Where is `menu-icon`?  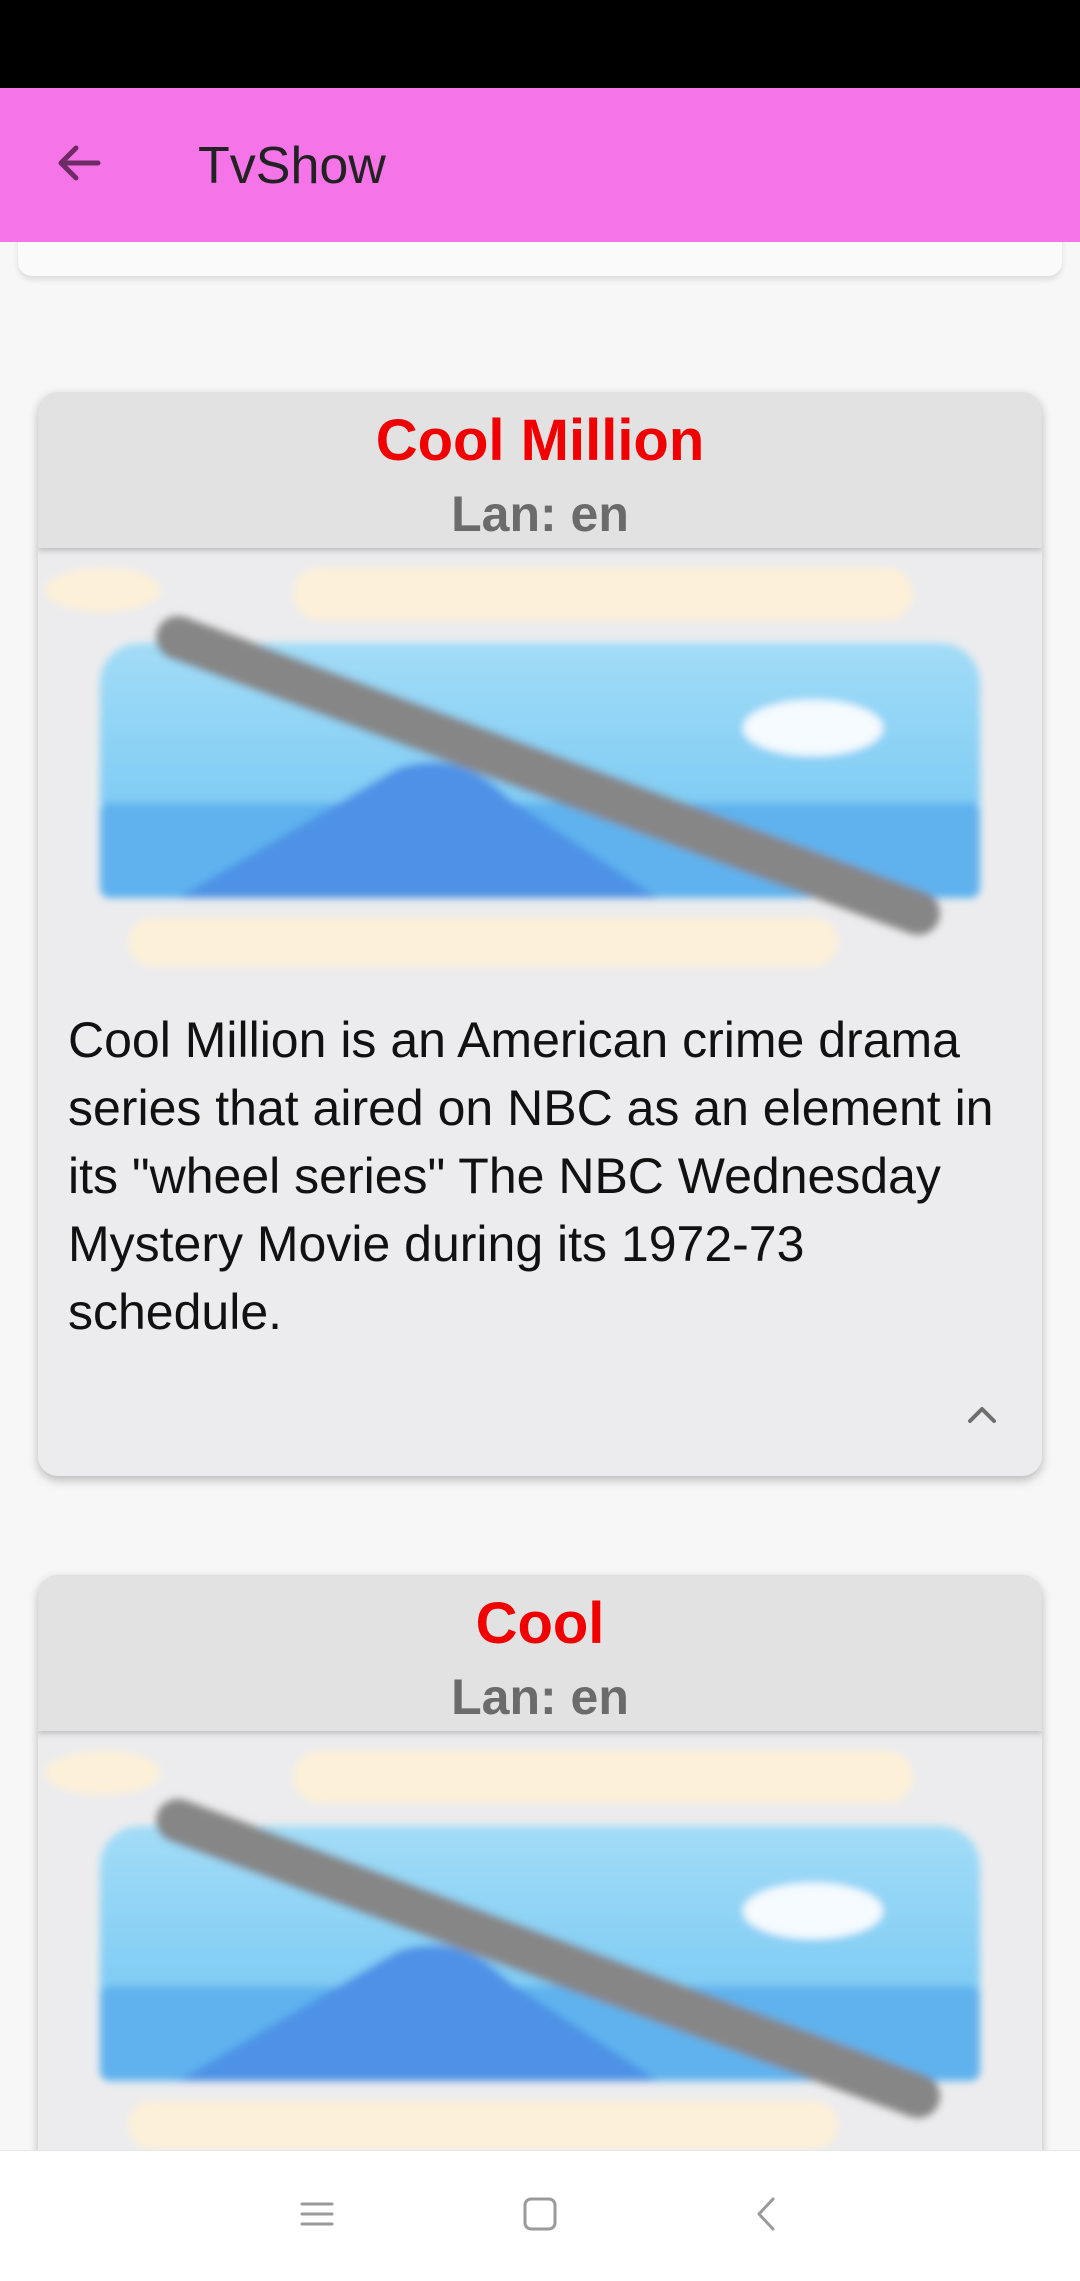
menu-icon is located at coordinates (317, 2216).